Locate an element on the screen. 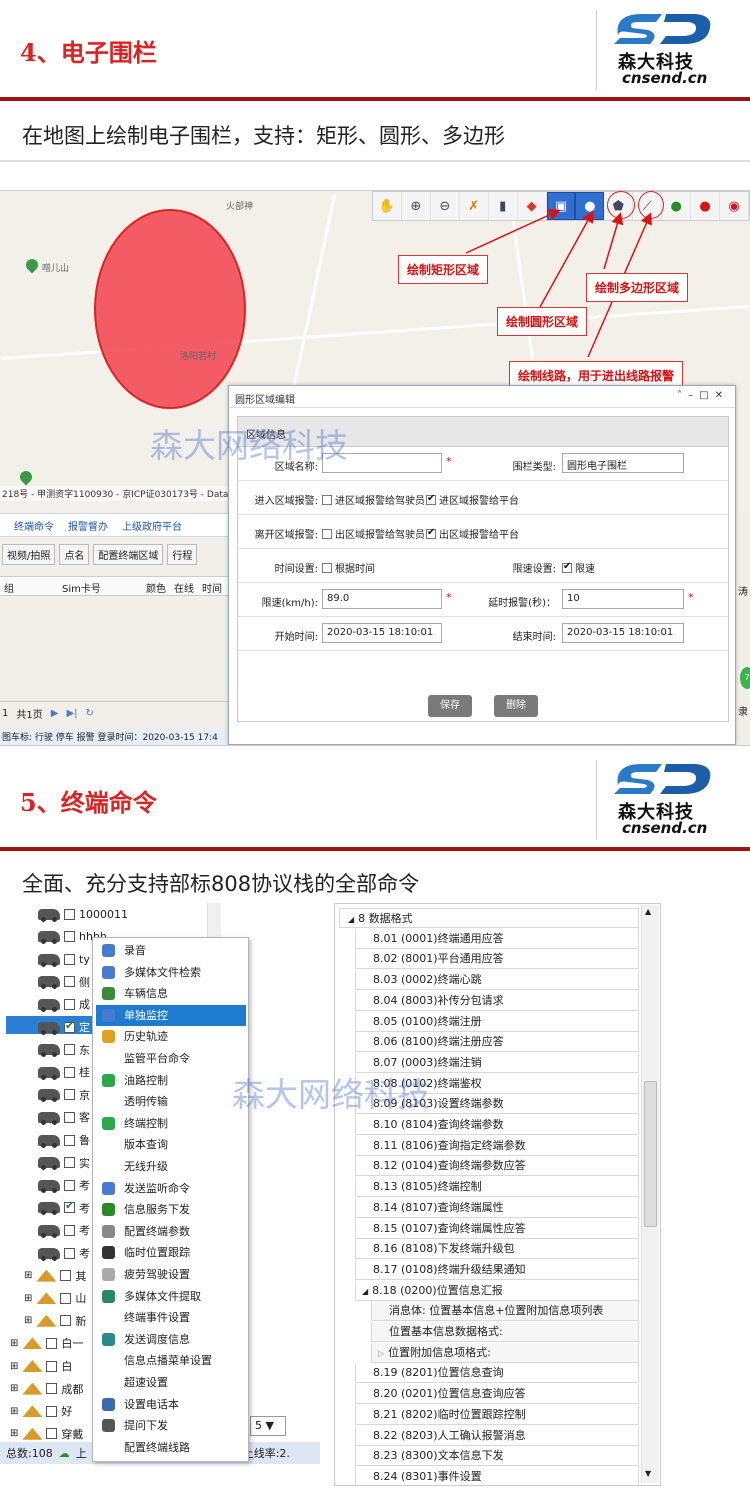 This screenshot has height=1494, width=750. context-menu-item: 终端事件设置 is located at coordinates (171, 1317).